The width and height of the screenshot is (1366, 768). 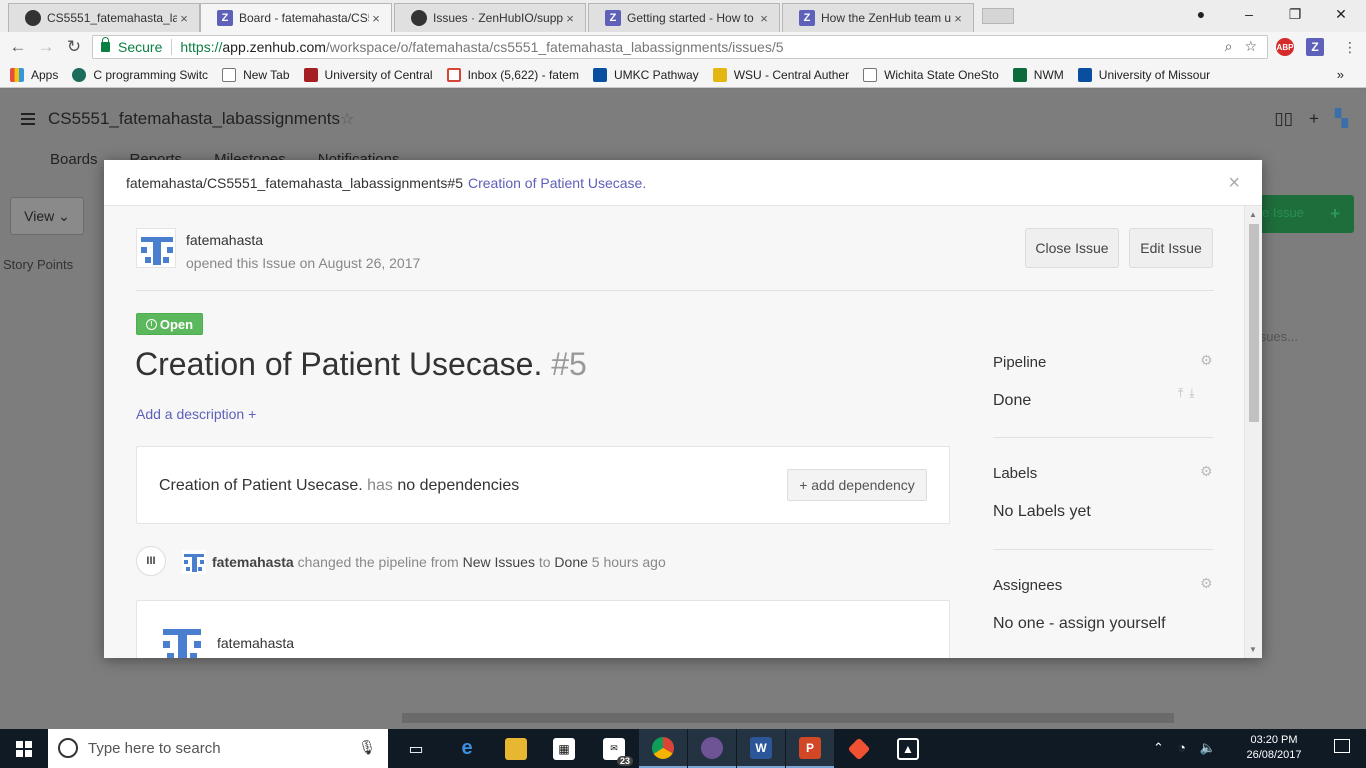 What do you see at coordinates (1015, 473) in the screenshot?
I see `labels-label: Labels` at bounding box center [1015, 473].